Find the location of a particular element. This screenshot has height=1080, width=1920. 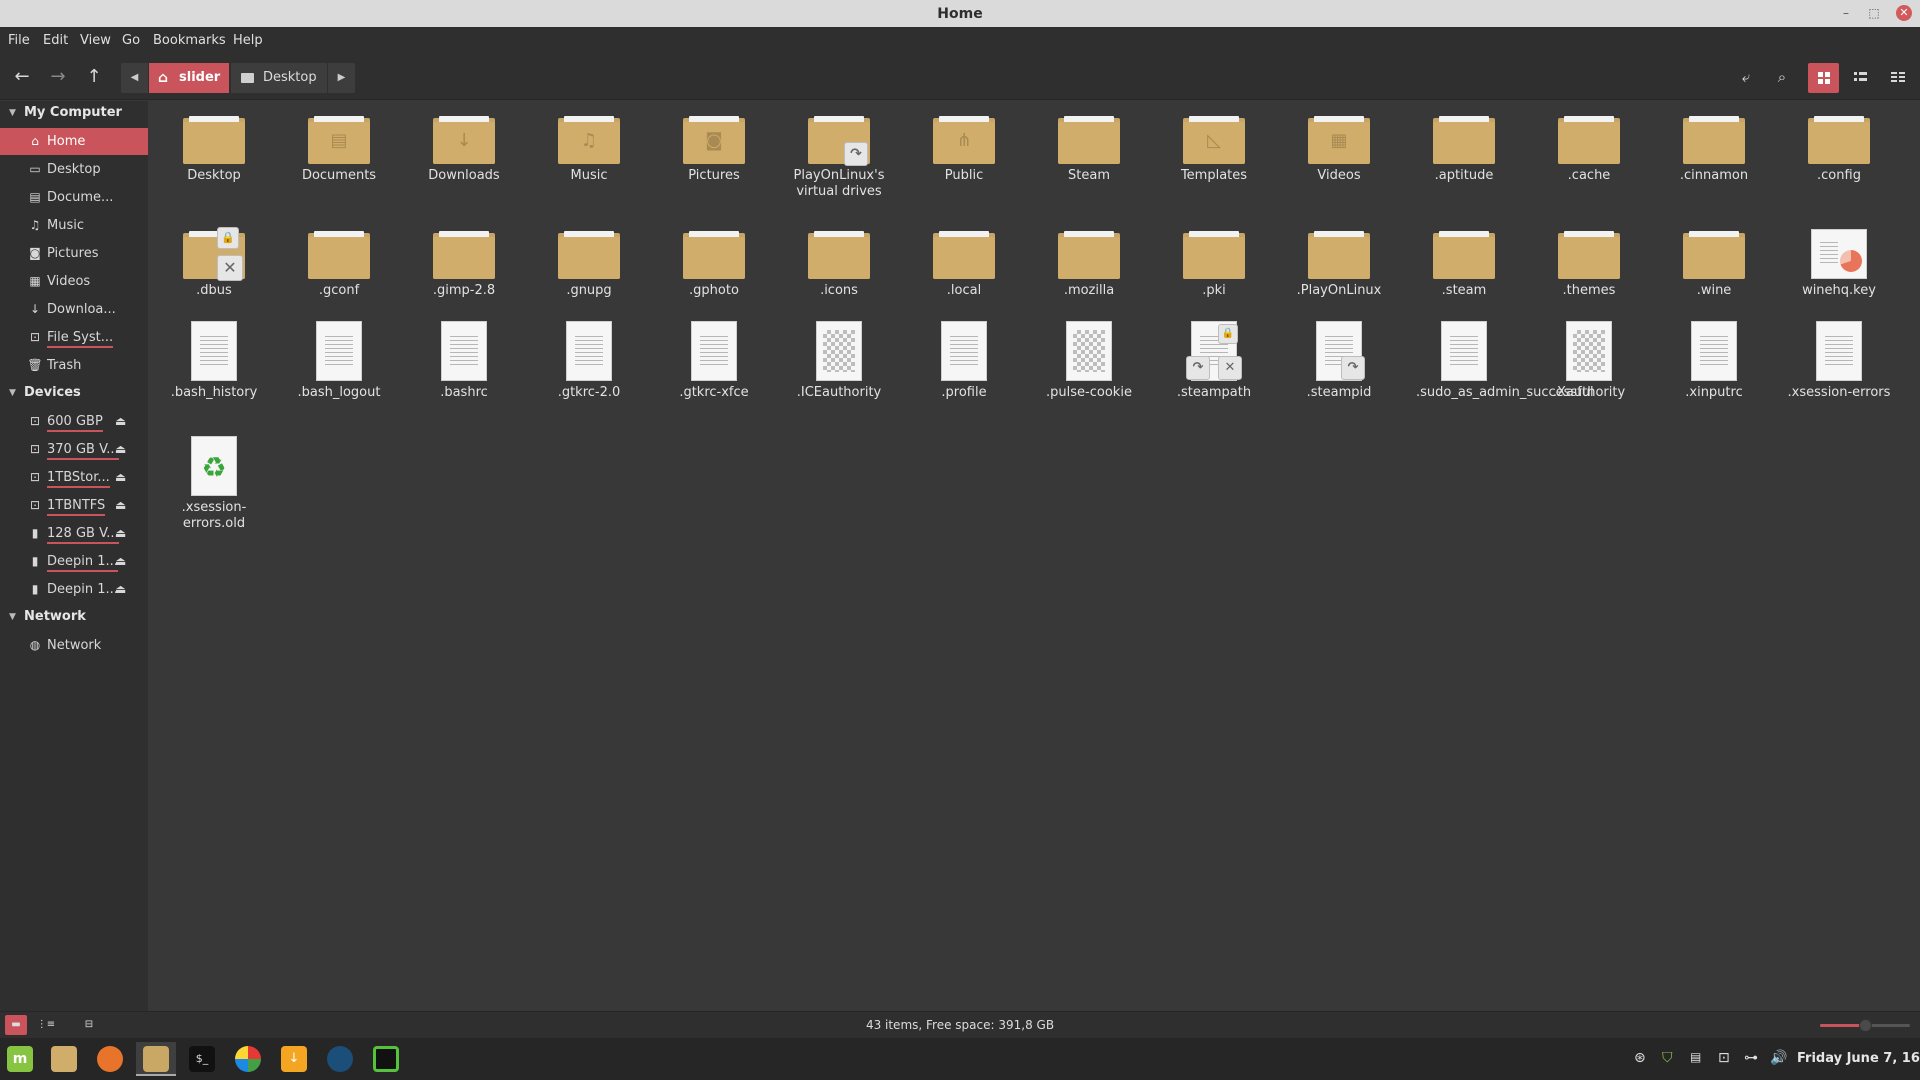

file-item: .sudo_as_admin_successful is located at coordinates (1499, 361).